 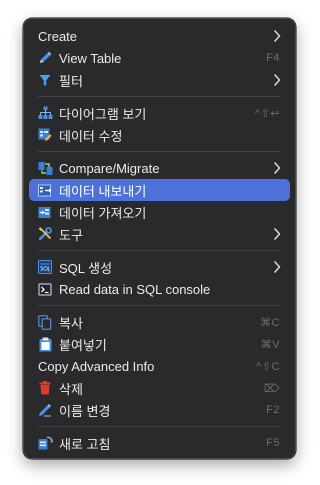 What do you see at coordinates (273, 58) in the screenshot?
I see `shortcut-label: F4` at bounding box center [273, 58].